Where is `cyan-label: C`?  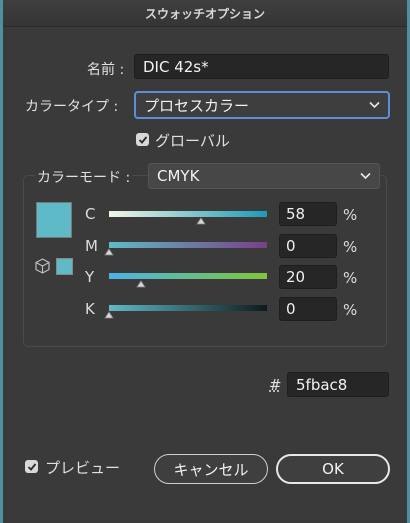 cyan-label: C is located at coordinates (90, 214).